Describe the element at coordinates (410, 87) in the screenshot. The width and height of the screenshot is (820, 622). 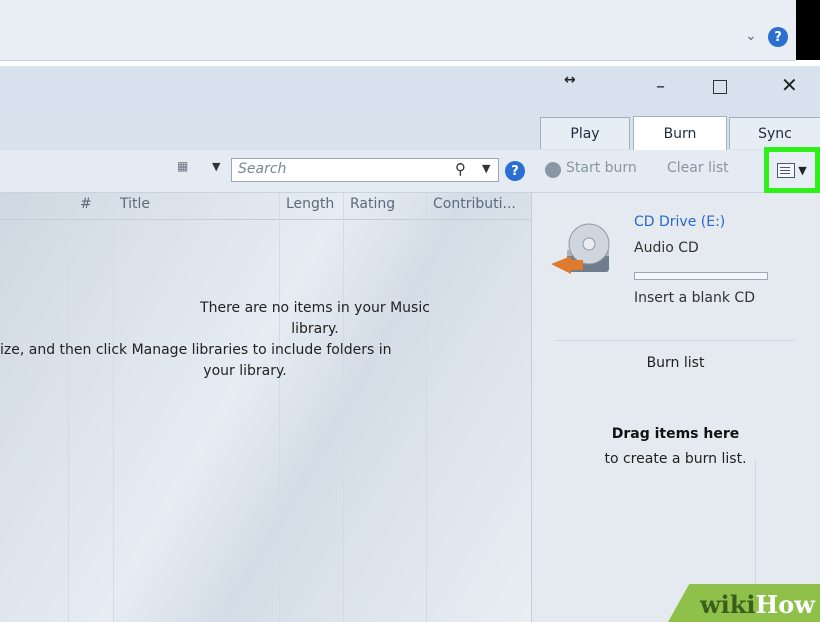
I see `title-bar` at that location.